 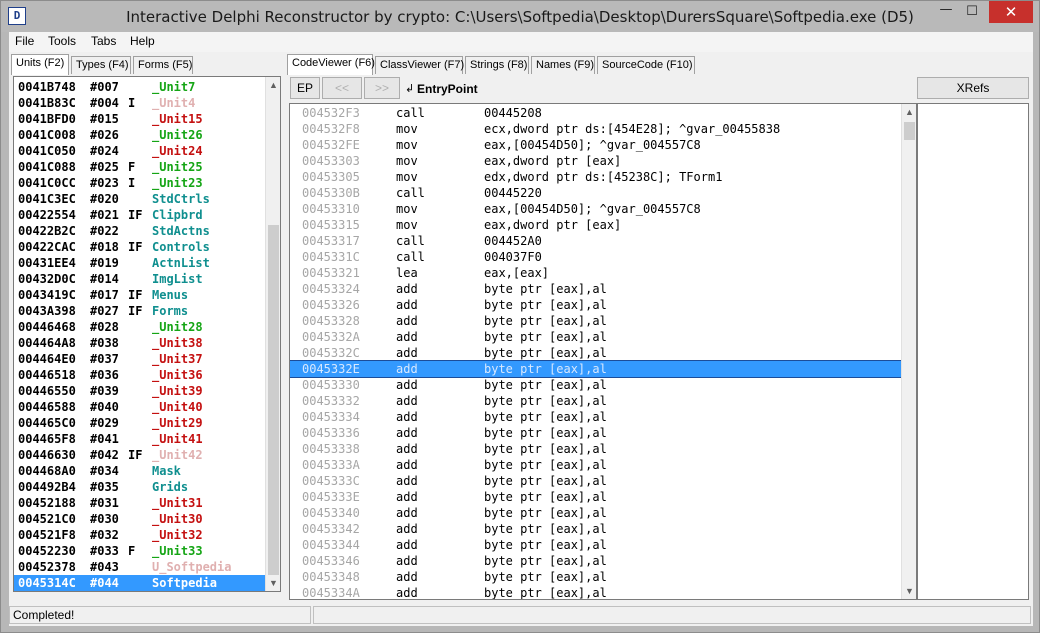 I want to click on unit-list-item: 004468A0 #034 Mask, so click(x=140, y=471).